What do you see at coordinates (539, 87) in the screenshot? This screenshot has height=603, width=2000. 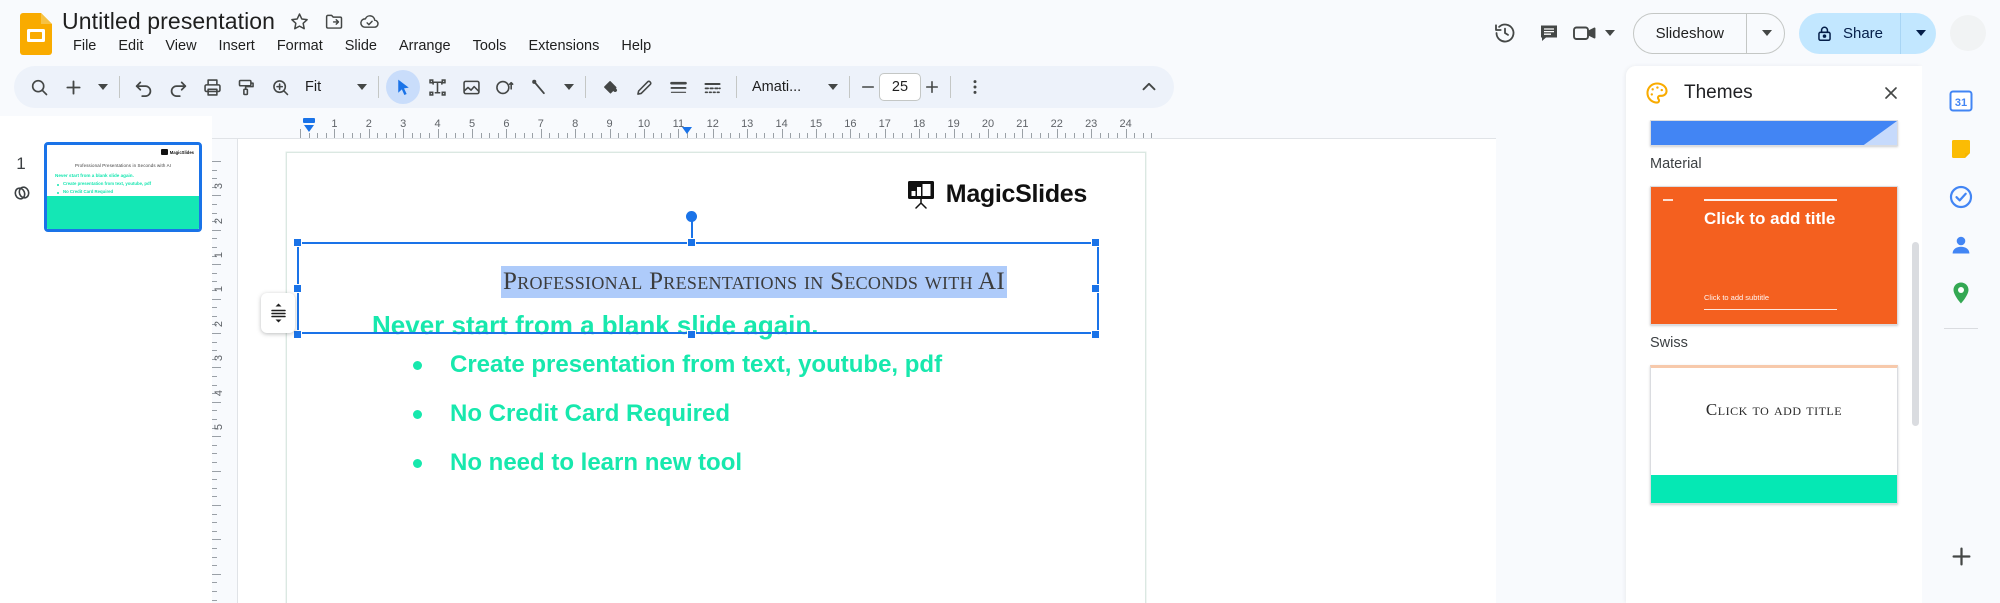 I see `line-button` at bounding box center [539, 87].